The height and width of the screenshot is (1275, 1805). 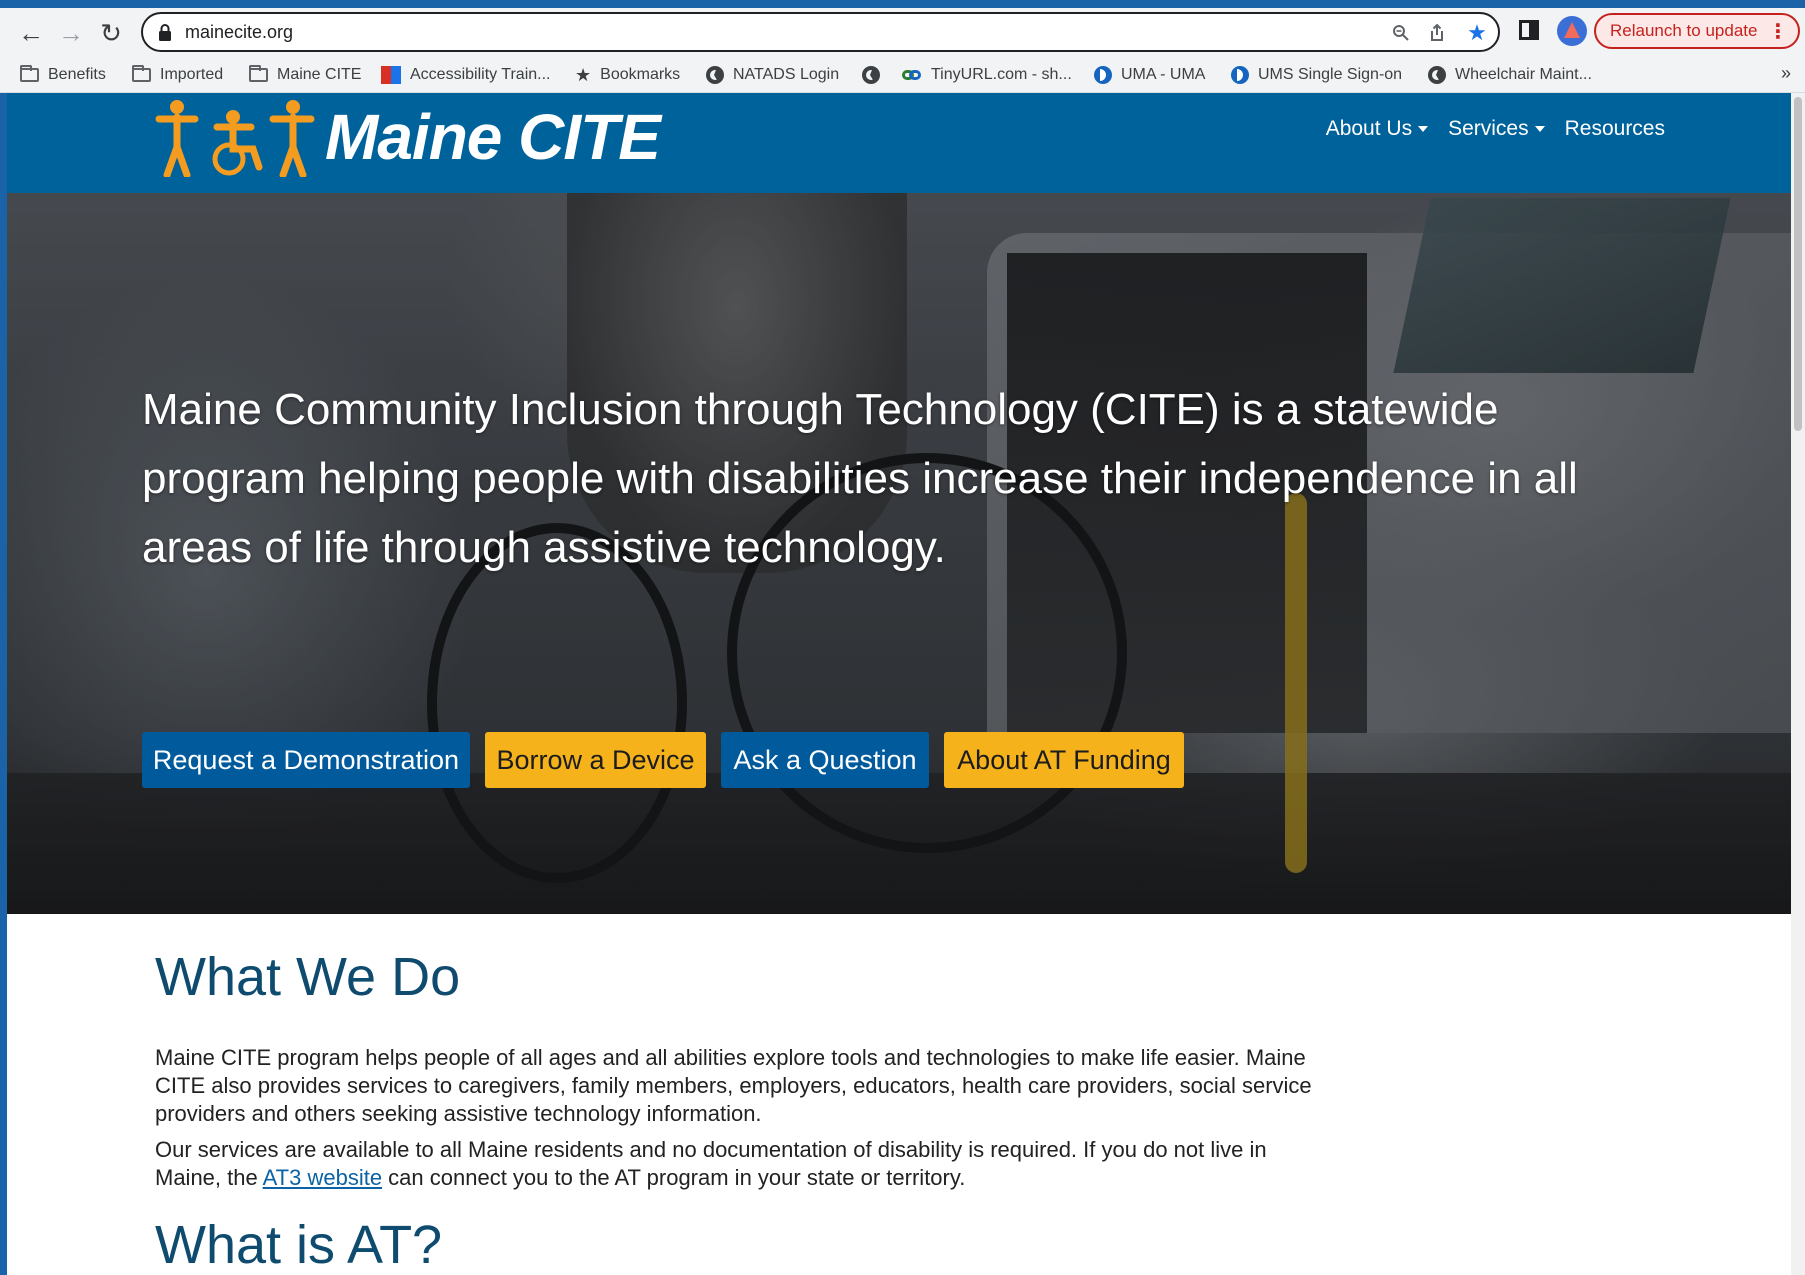 What do you see at coordinates (235, 138) in the screenshot?
I see `people-logo-icon` at bounding box center [235, 138].